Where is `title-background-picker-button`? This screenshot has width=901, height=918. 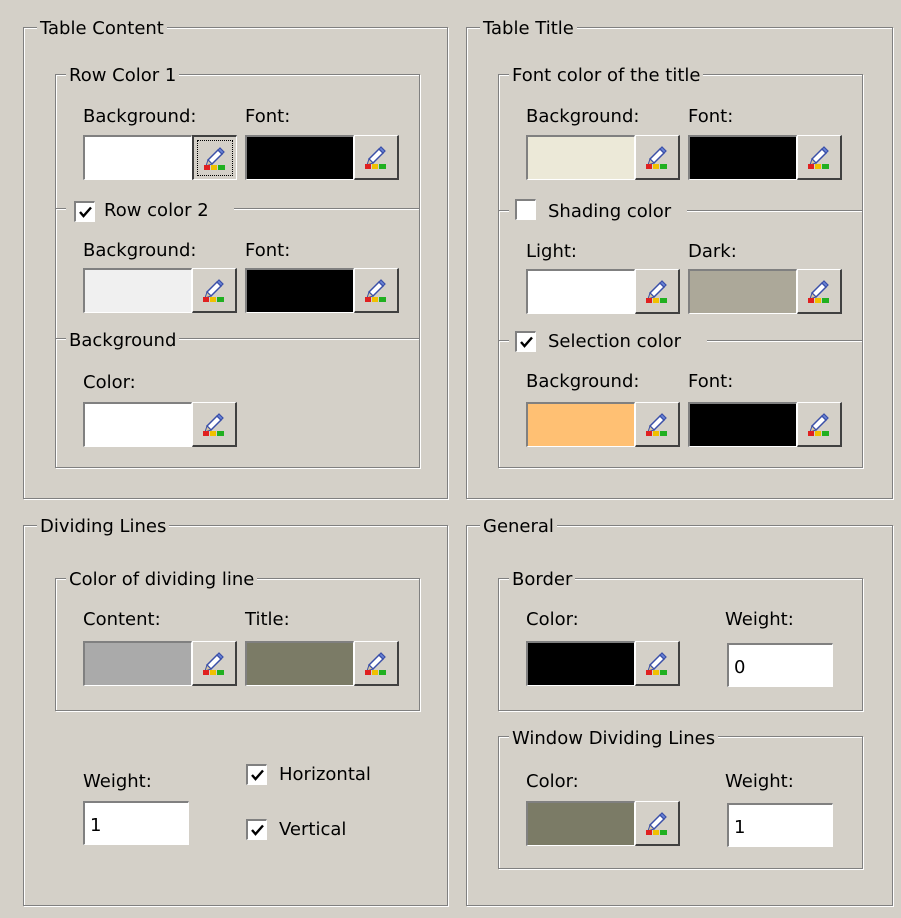 title-background-picker-button is located at coordinates (657, 157).